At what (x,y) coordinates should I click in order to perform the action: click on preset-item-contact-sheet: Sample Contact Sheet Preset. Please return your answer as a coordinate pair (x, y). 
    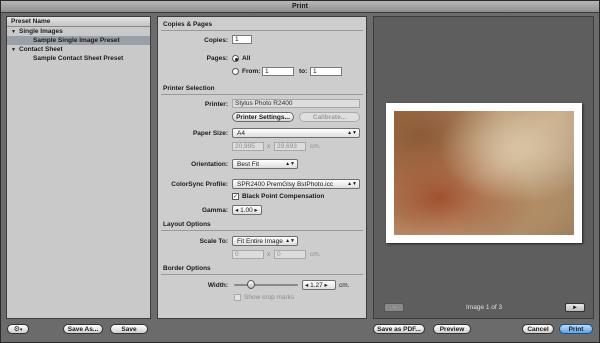
    Looking at the image, I should click on (78, 58).